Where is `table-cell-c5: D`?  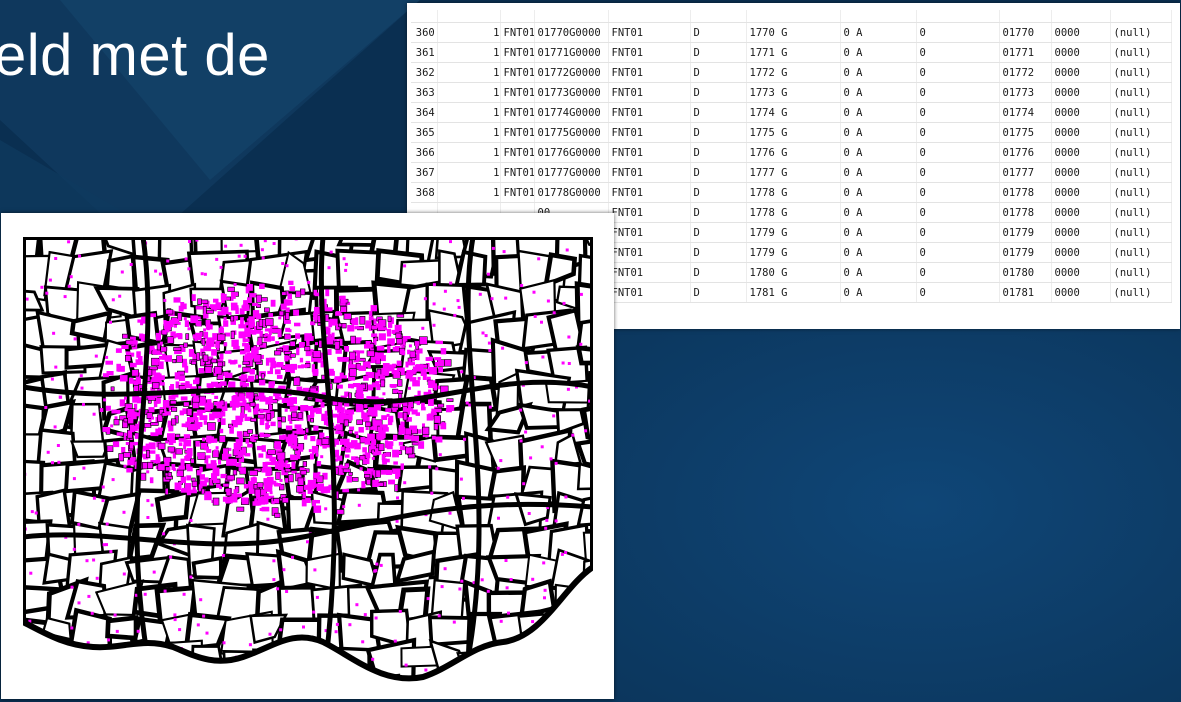
table-cell-c5: D is located at coordinates (718, 132).